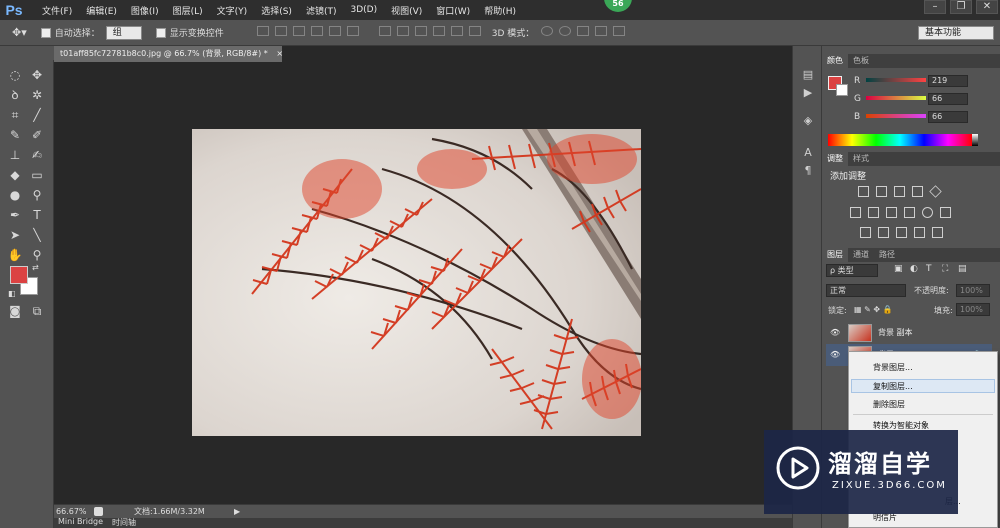  Describe the element at coordinates (927, 212) in the screenshot. I see `channel-mixer-icon` at that location.